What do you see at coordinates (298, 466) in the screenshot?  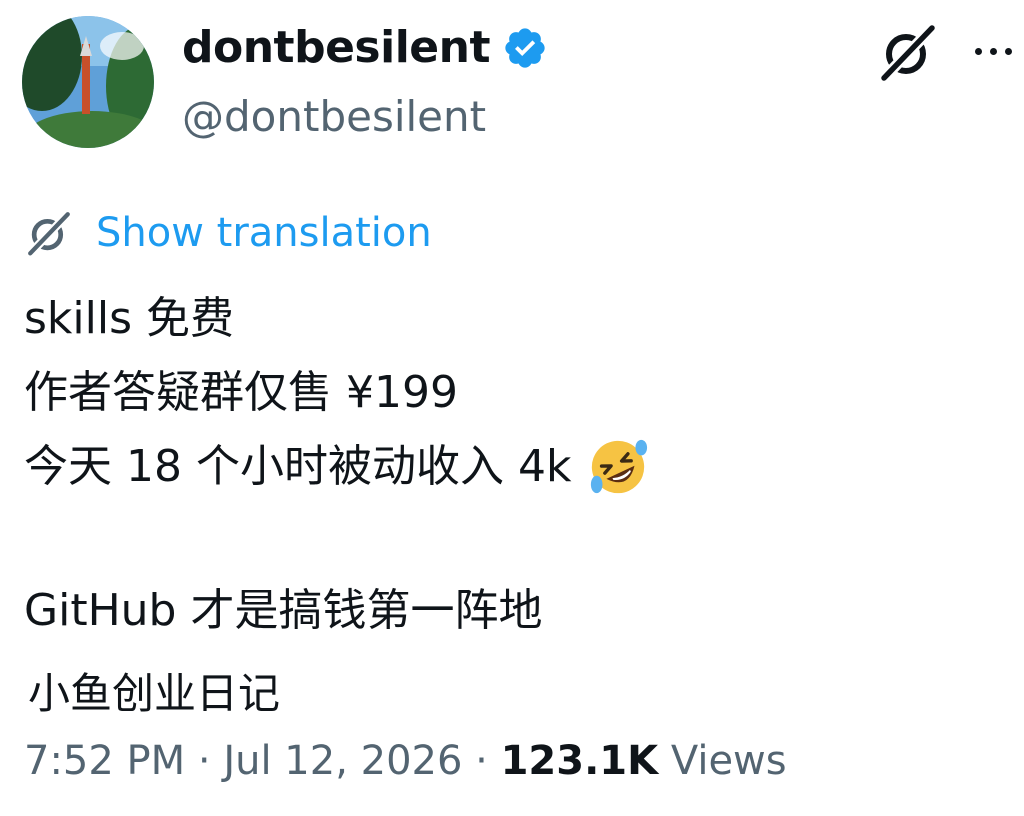 I see `tweet-line: 今天 18 个小时被动收入 4k` at bounding box center [298, 466].